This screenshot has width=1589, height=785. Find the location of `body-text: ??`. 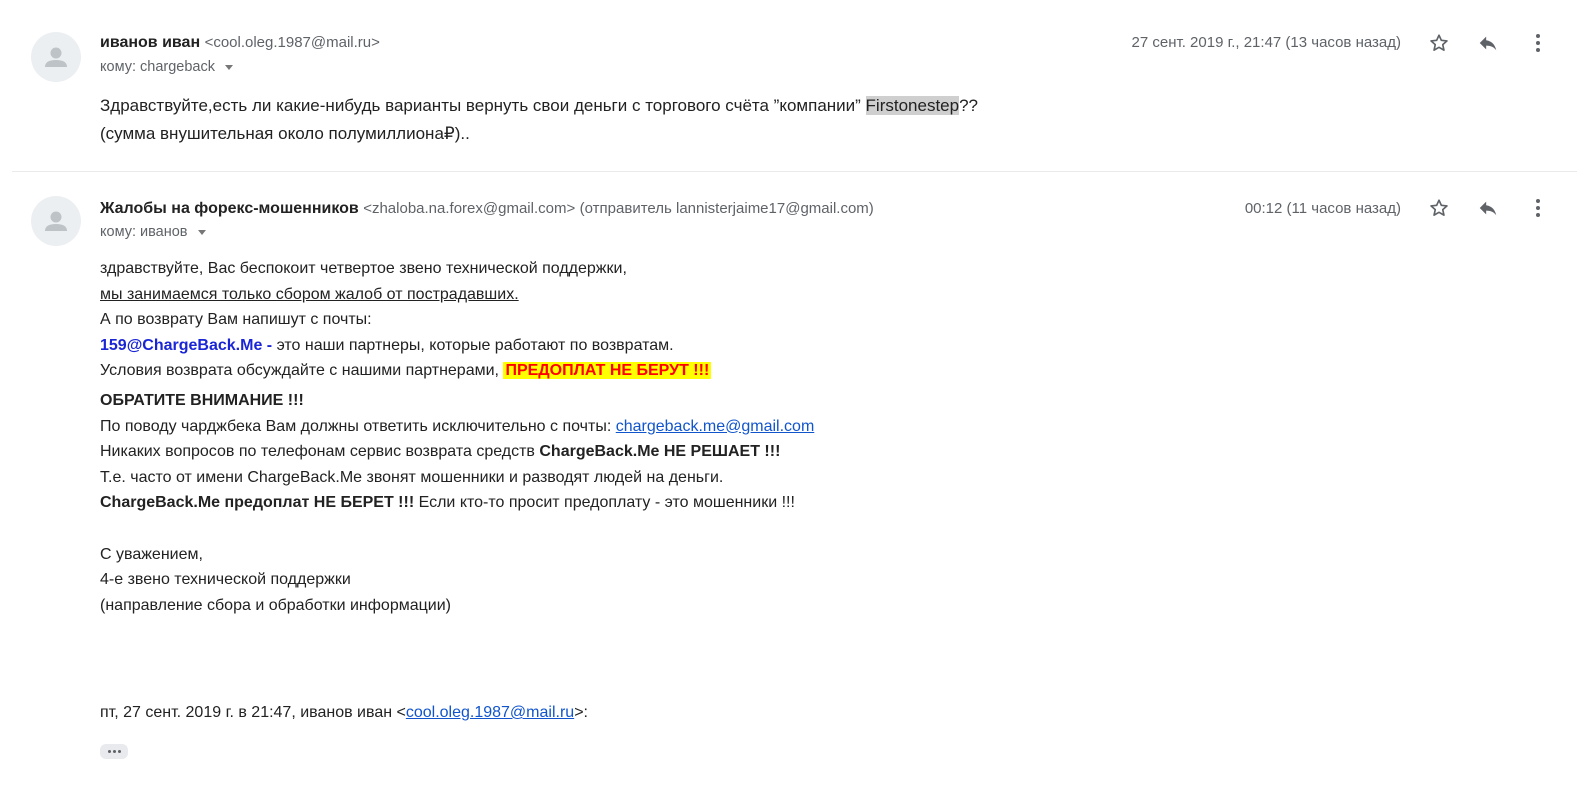

body-text: ?? is located at coordinates (969, 105).